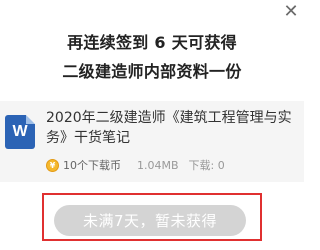 The image size is (320, 250). I want to click on document-meta: ¥ 10个下载币 1.04MB 下载: 0, so click(175, 165).